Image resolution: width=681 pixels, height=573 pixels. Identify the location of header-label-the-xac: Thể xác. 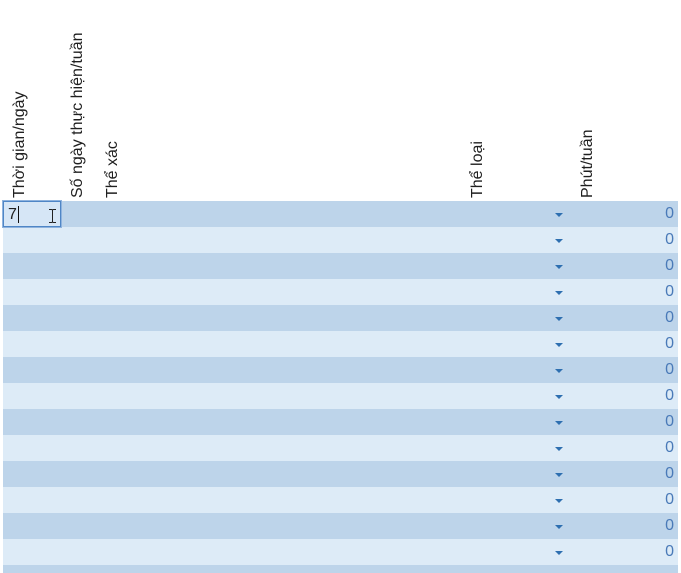
(112, 169).